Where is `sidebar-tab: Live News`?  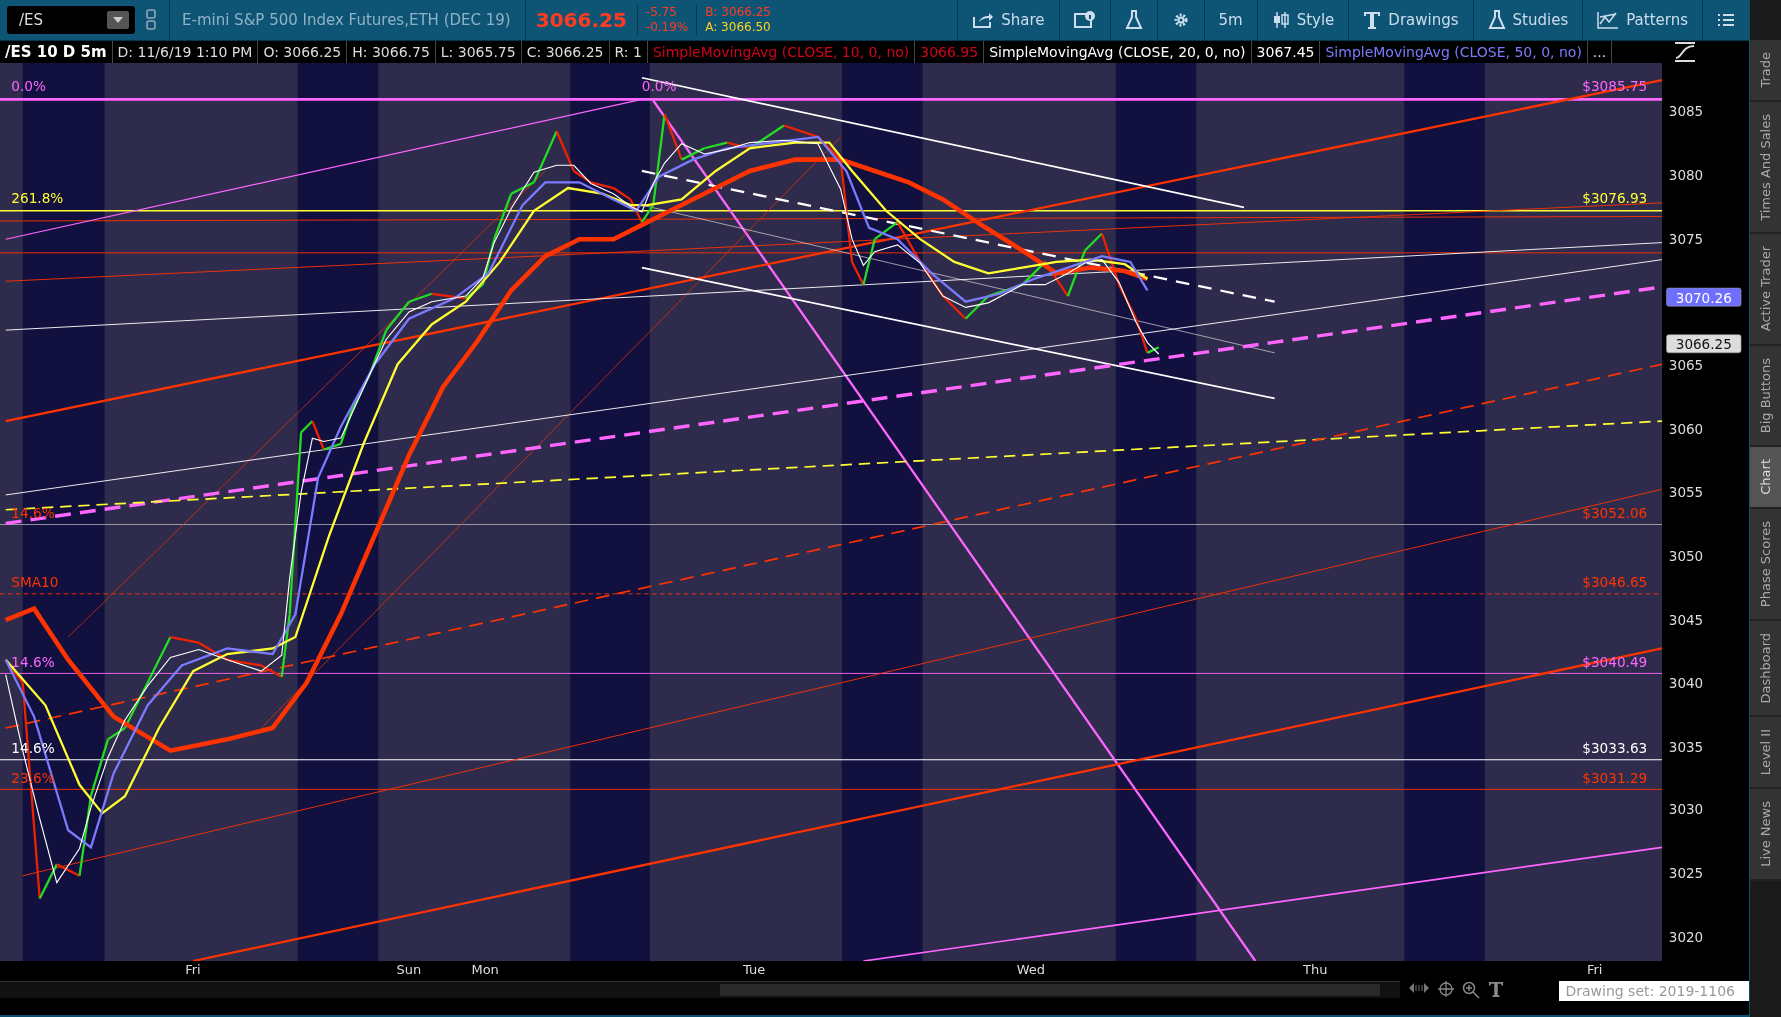
sidebar-tab: Live News is located at coordinates (1765, 835).